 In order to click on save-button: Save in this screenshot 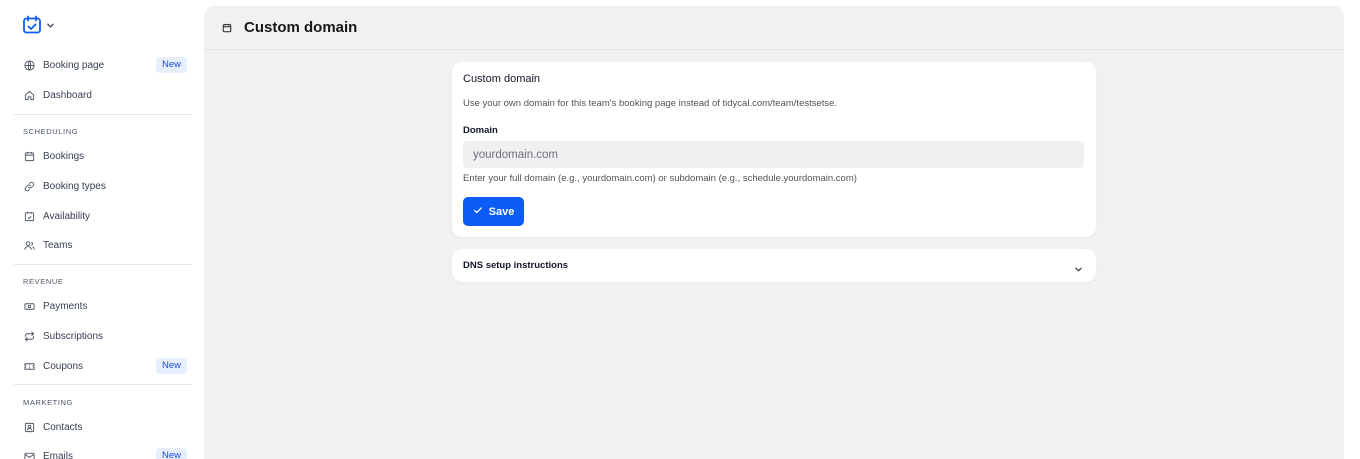, I will do `click(493, 211)`.